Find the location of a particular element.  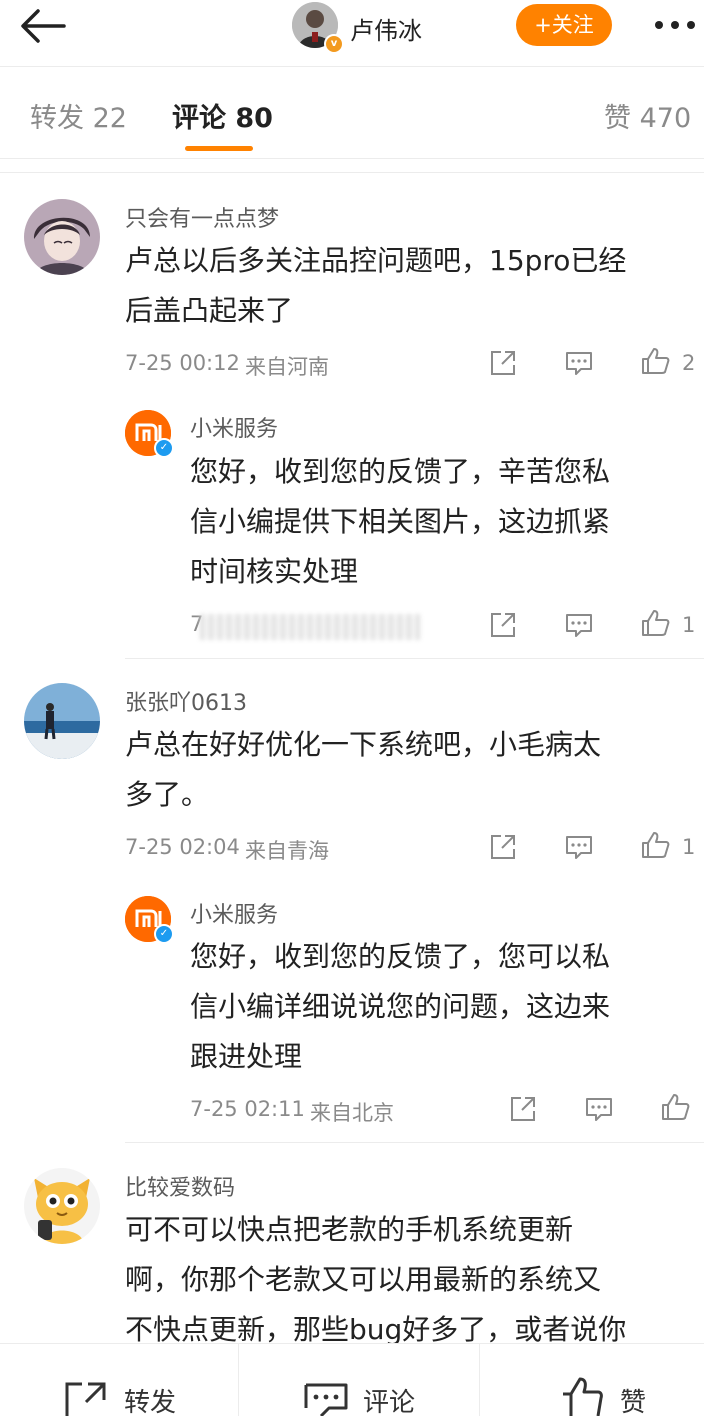

comment-text-line: 后盖凸起来了 is located at coordinates (209, 310).